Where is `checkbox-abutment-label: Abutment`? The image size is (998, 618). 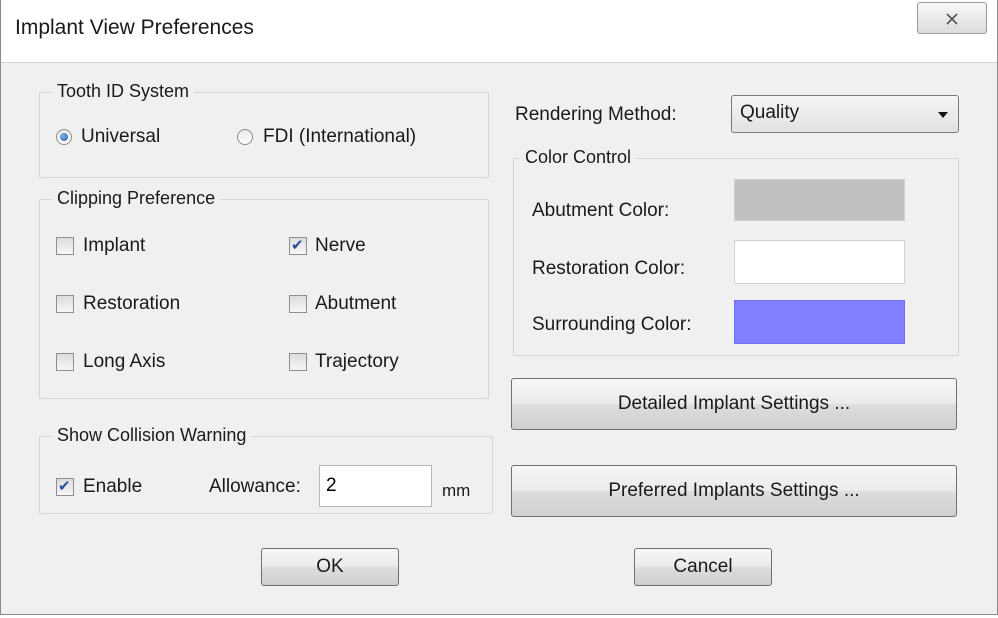
checkbox-abutment-label: Abutment is located at coordinates (356, 303).